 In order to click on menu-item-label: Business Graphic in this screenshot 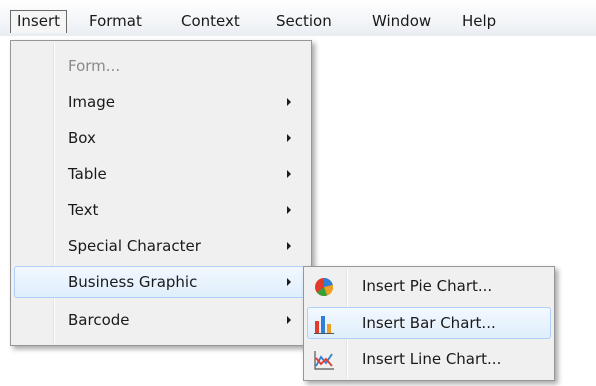, I will do `click(133, 282)`.